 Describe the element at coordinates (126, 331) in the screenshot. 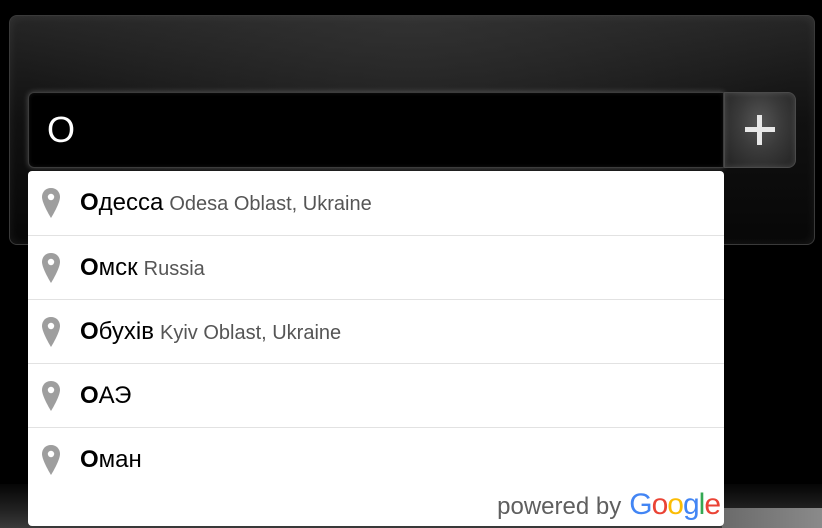

I see `suggestion-main: бухів` at that location.